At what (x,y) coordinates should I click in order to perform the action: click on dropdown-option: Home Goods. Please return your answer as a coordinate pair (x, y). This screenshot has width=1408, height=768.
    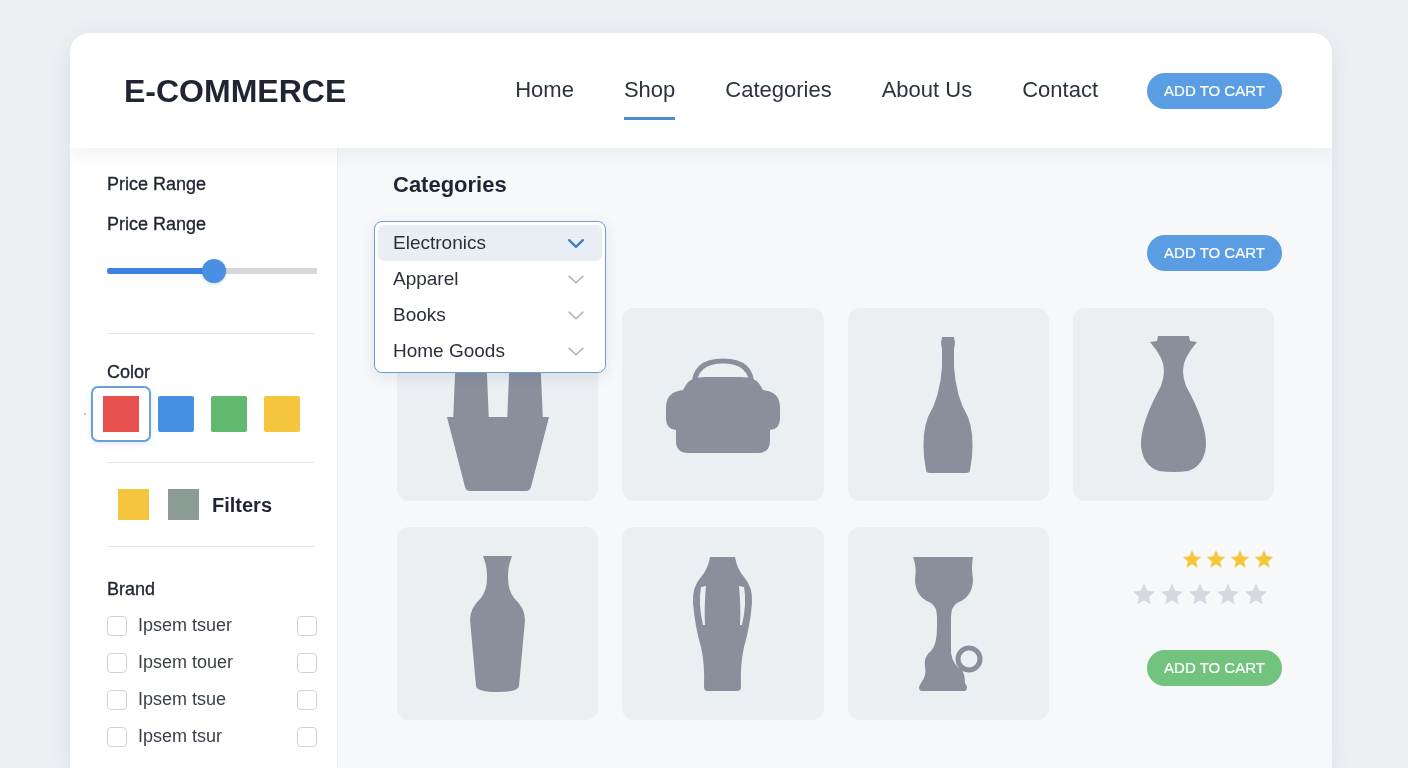
    Looking at the image, I should click on (490, 351).